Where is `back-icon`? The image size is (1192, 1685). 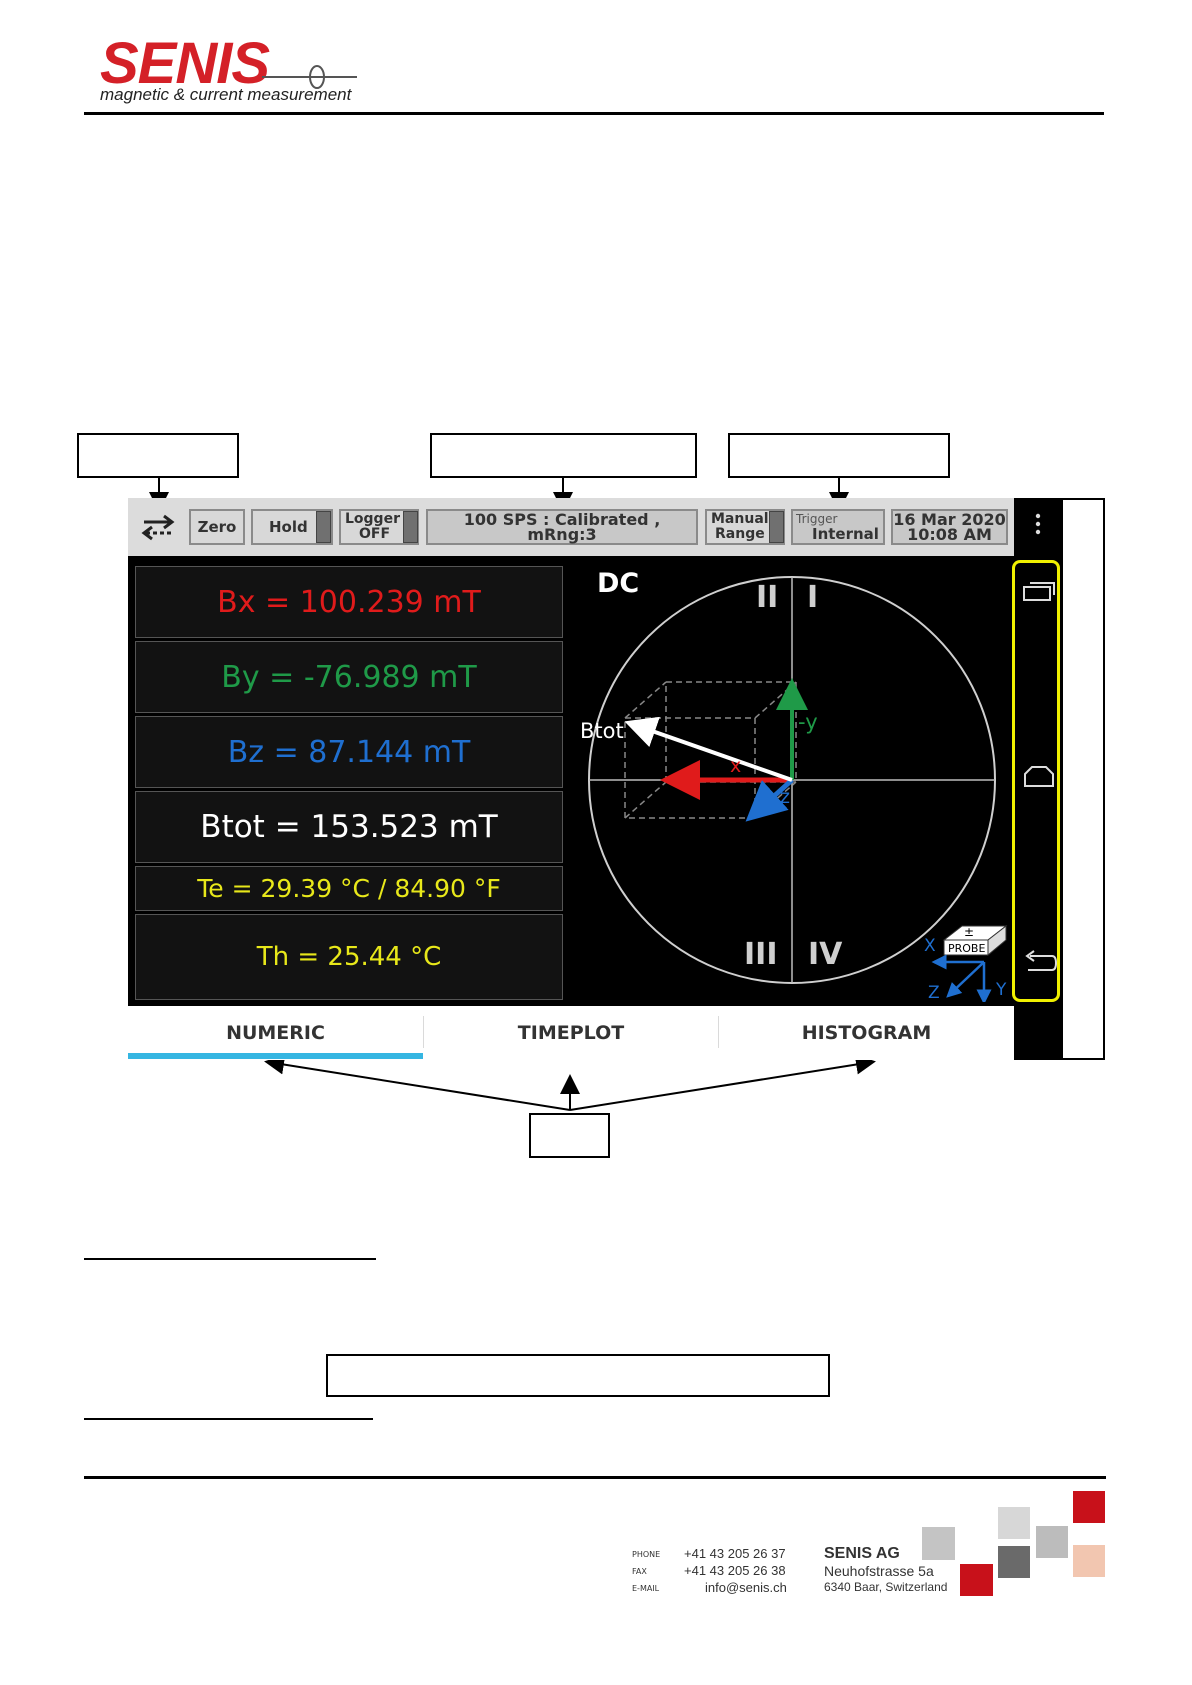 back-icon is located at coordinates (1040, 963).